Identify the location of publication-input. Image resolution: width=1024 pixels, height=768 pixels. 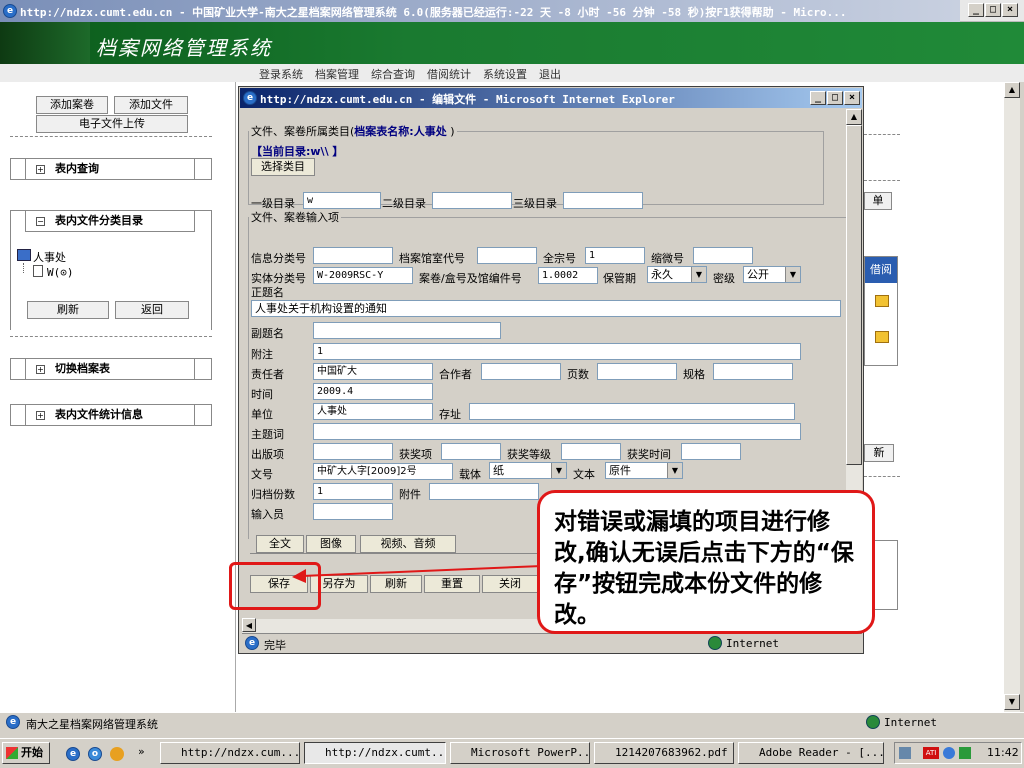
(353, 451).